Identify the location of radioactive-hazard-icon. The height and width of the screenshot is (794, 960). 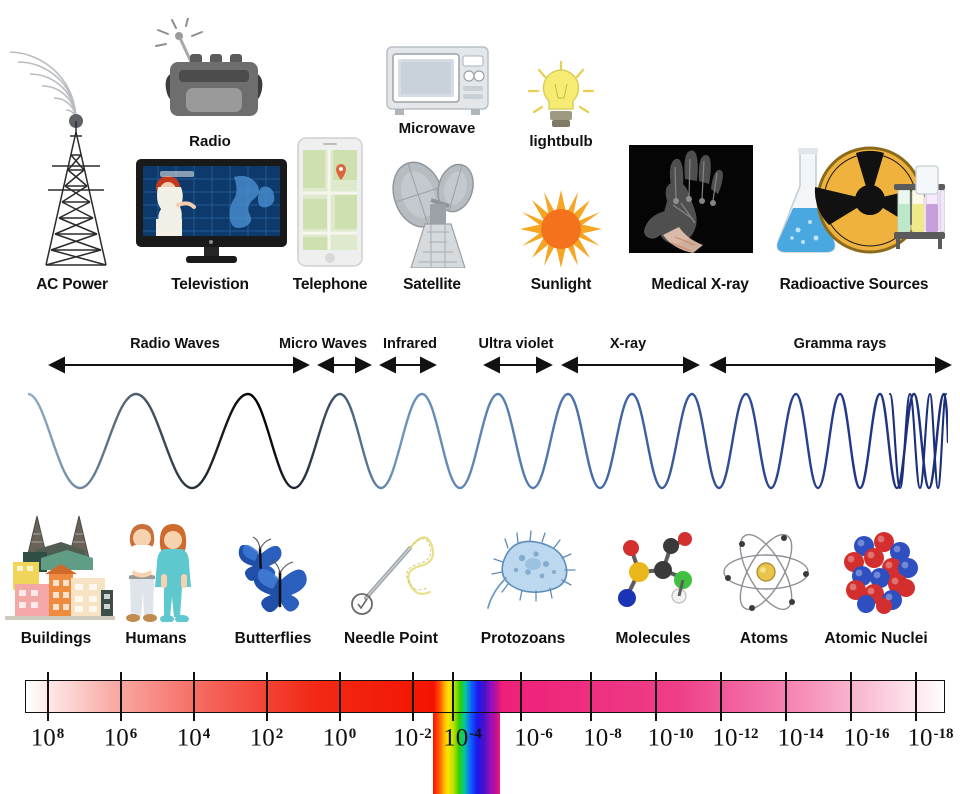
(857, 201).